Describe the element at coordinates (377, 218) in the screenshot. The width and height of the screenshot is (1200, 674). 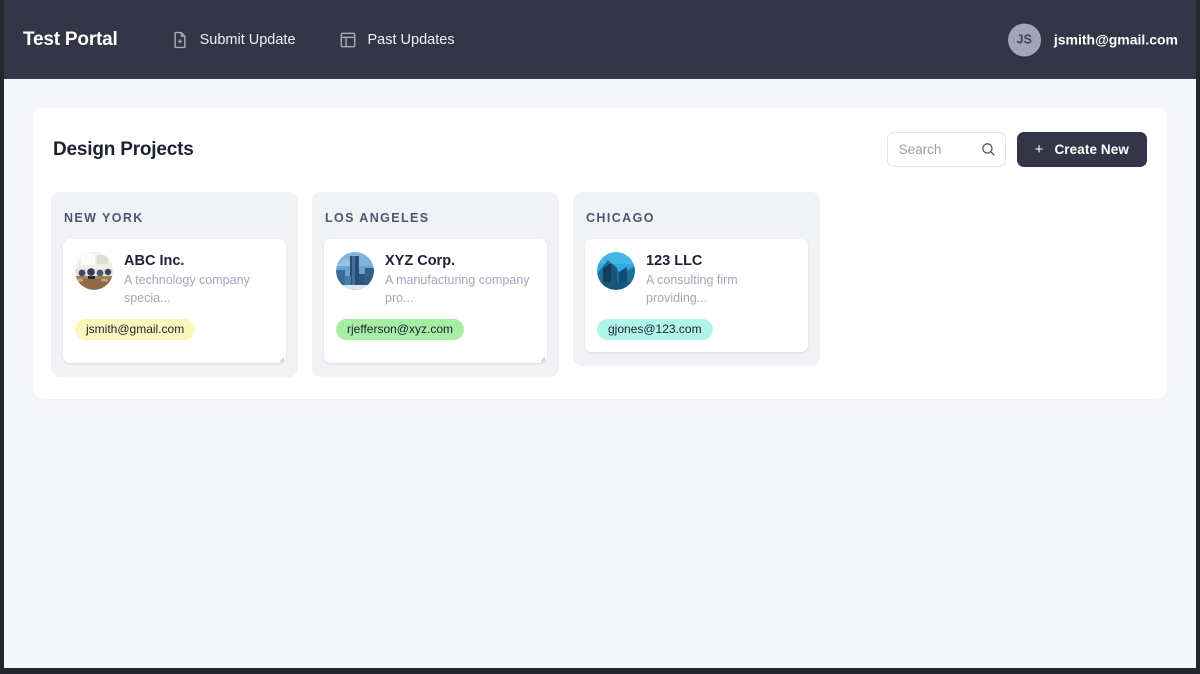
I see `column-title: LOS ANGELES` at that location.